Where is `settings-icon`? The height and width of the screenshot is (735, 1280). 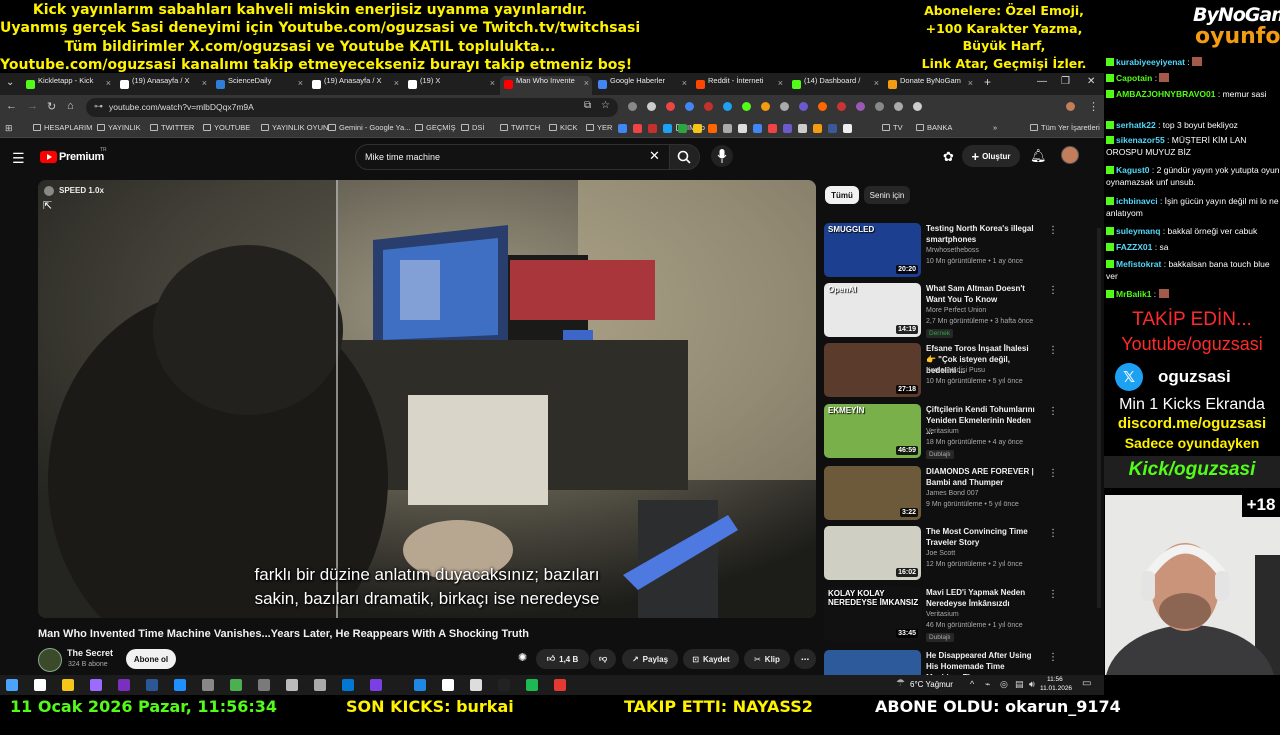
settings-icon is located at coordinates (208, 685).